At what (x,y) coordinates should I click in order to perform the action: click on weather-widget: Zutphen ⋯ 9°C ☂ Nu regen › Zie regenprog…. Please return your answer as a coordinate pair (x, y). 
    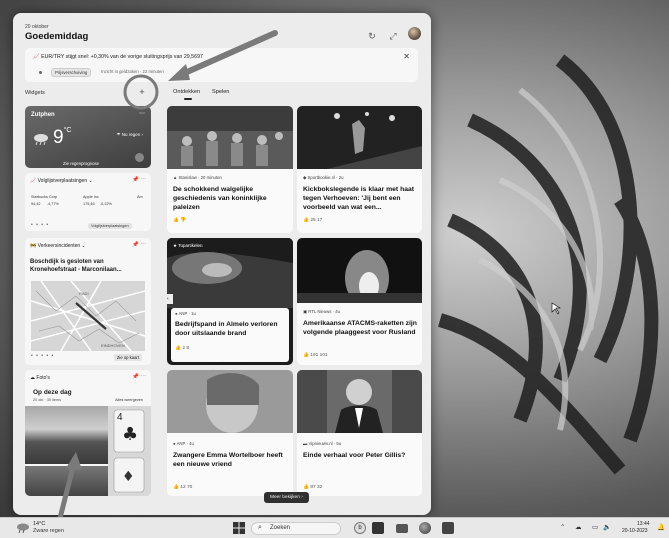
    Looking at the image, I should click on (88, 137).